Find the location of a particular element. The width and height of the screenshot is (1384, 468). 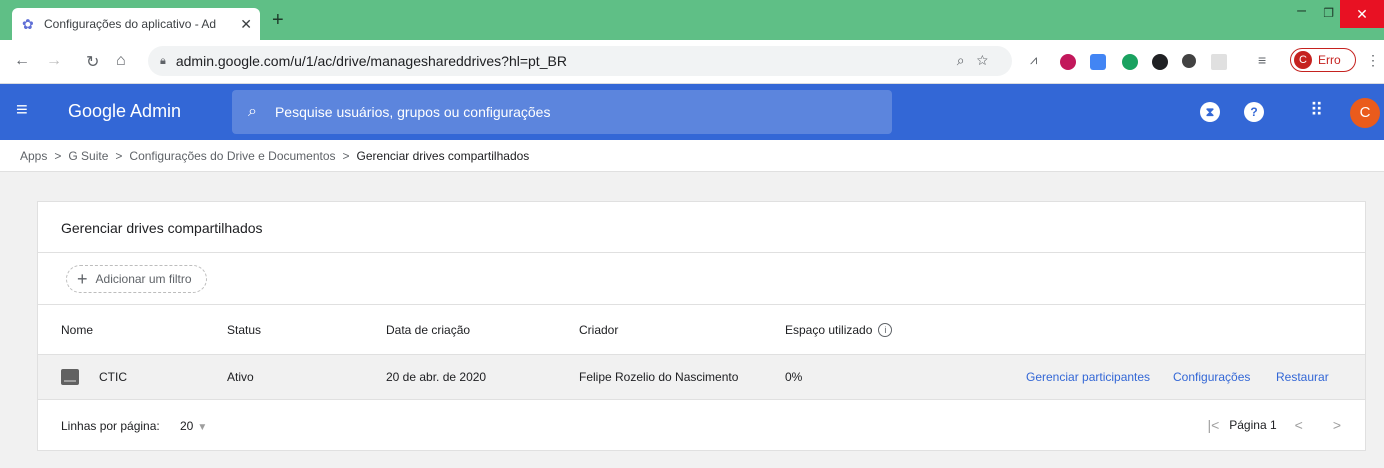

zoom-and-bookmark-icons: ⌕☆ is located at coordinates (978, 60).